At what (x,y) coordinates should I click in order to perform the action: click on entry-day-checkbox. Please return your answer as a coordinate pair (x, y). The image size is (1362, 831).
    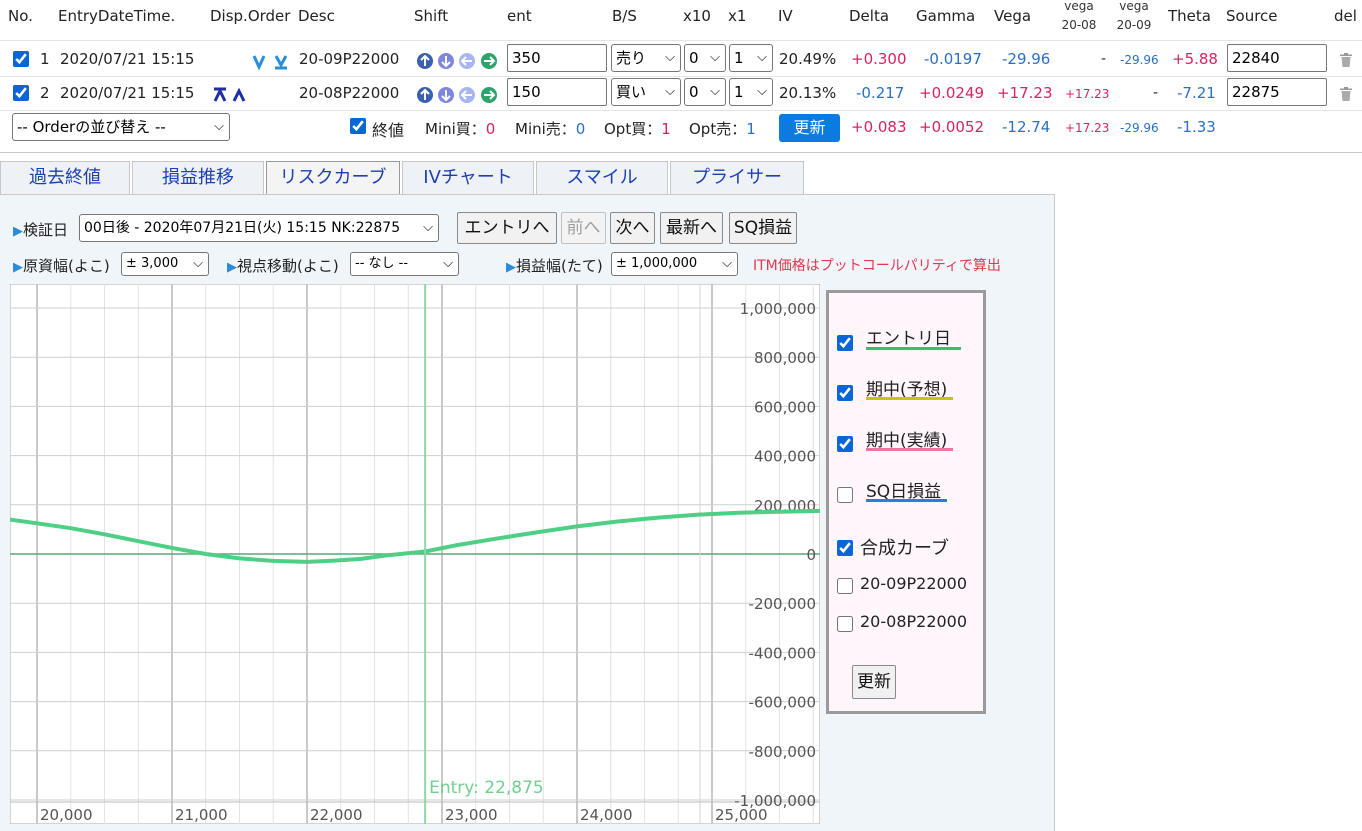
    Looking at the image, I should click on (845, 343).